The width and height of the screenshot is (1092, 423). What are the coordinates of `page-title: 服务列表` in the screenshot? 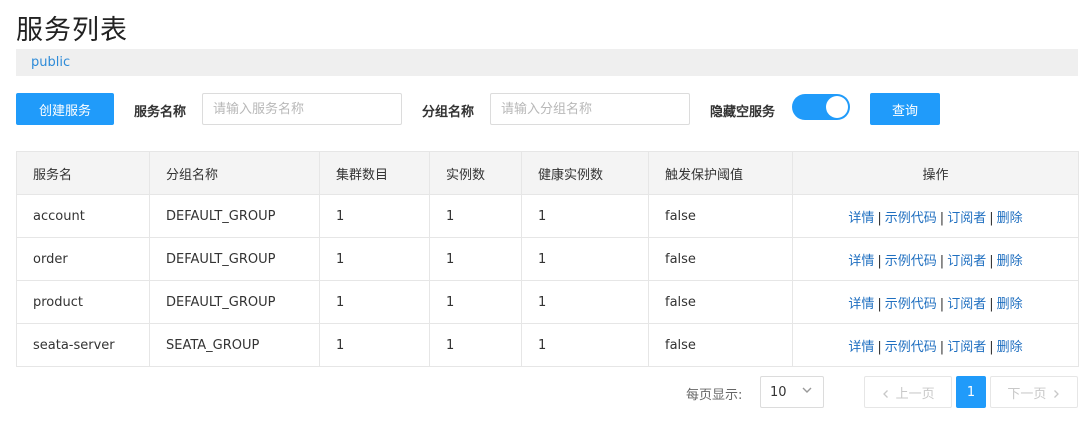 It's located at (72, 30).